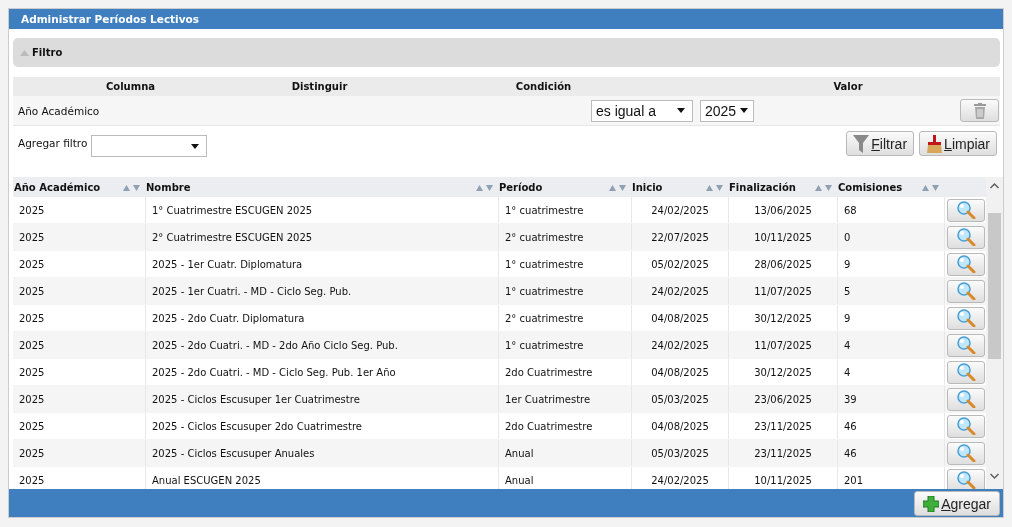  I want to click on plus-icon, so click(931, 503).